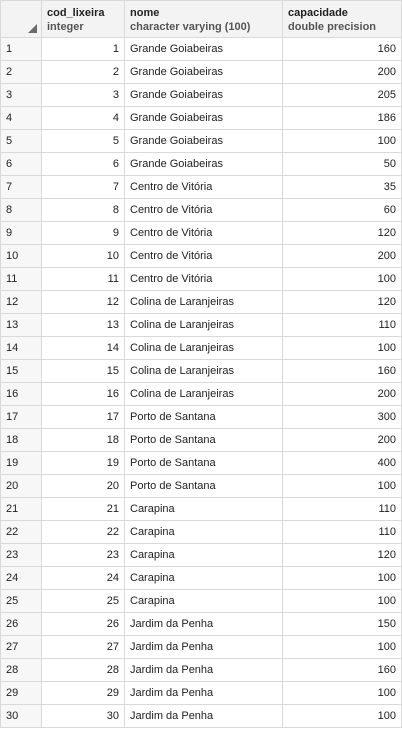 The width and height of the screenshot is (402, 754). What do you see at coordinates (83, 647) in the screenshot?
I see `cod-lixeira-cell: 27` at bounding box center [83, 647].